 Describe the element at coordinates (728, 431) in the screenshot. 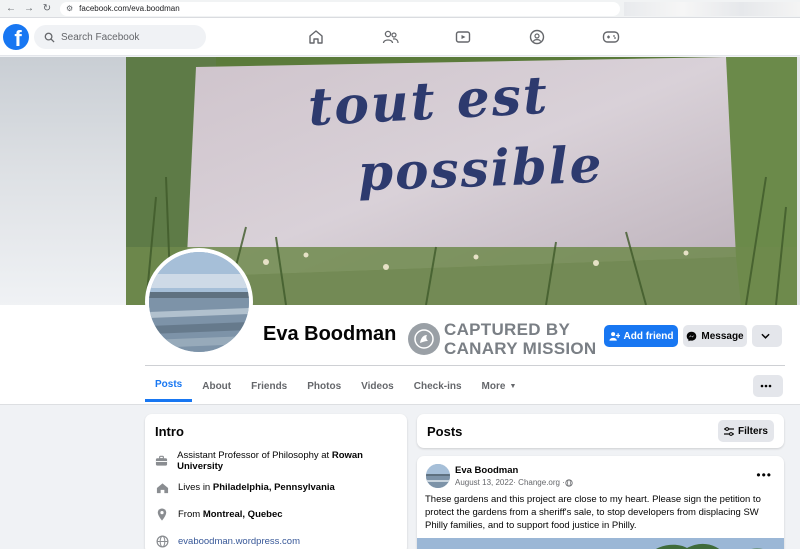

I see `filters-icon` at that location.